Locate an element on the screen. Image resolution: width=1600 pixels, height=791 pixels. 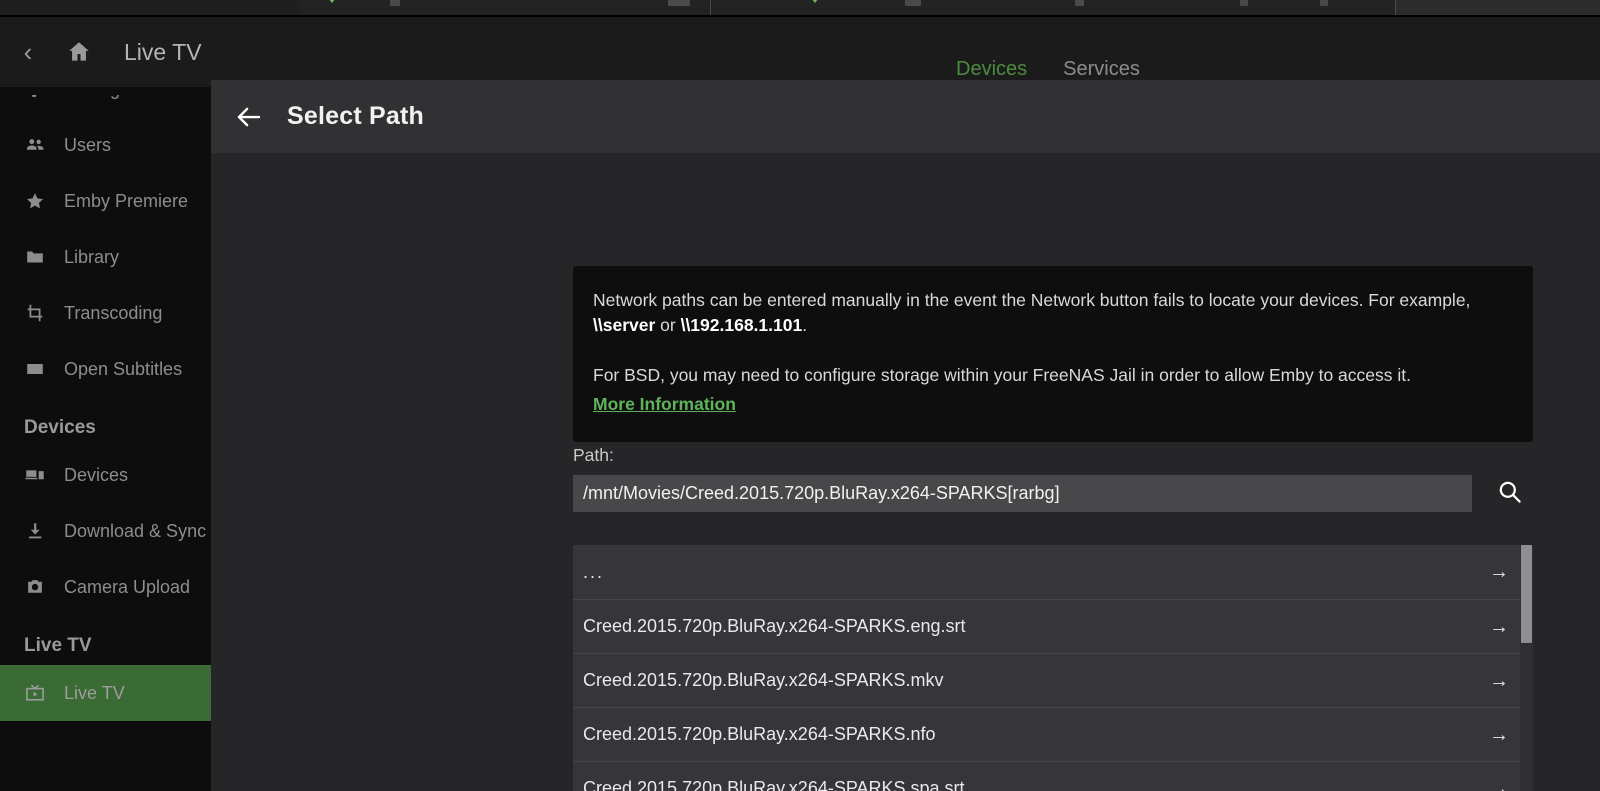
path-input is located at coordinates (1022, 493).